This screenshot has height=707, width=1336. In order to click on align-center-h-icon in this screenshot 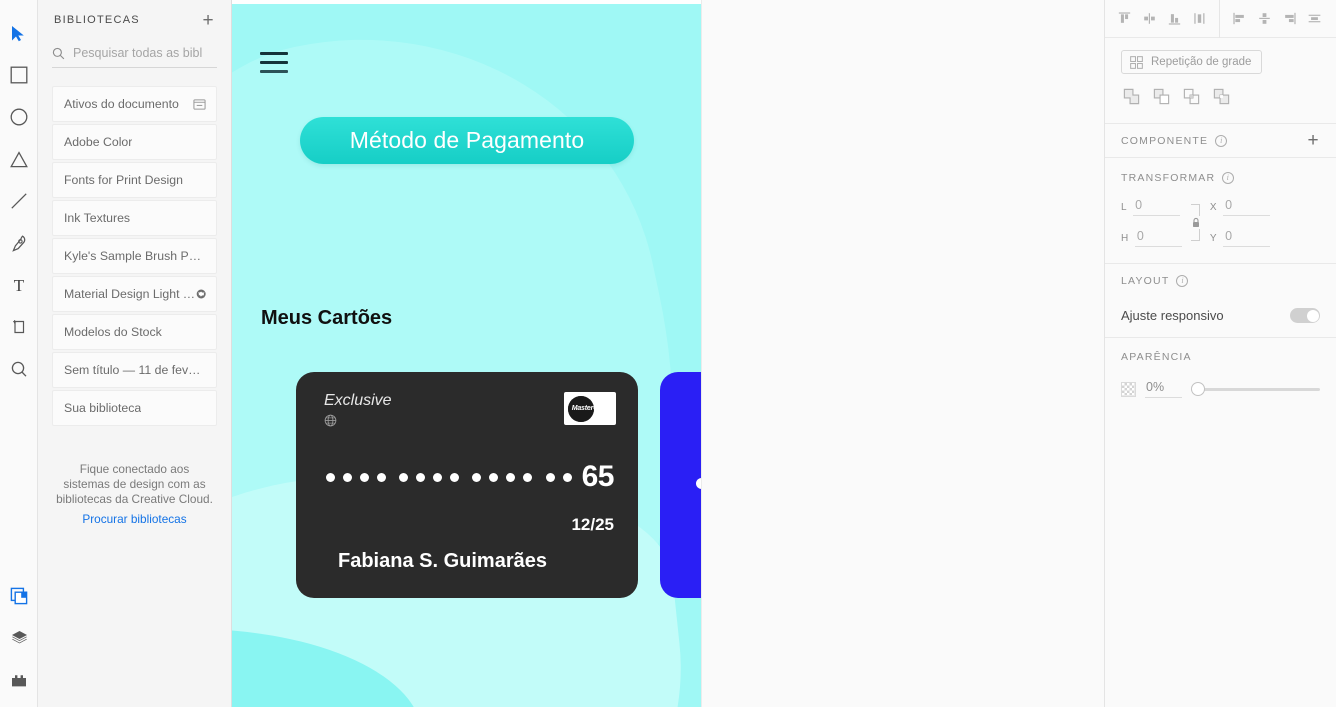, I will do `click(1199, 19)`.